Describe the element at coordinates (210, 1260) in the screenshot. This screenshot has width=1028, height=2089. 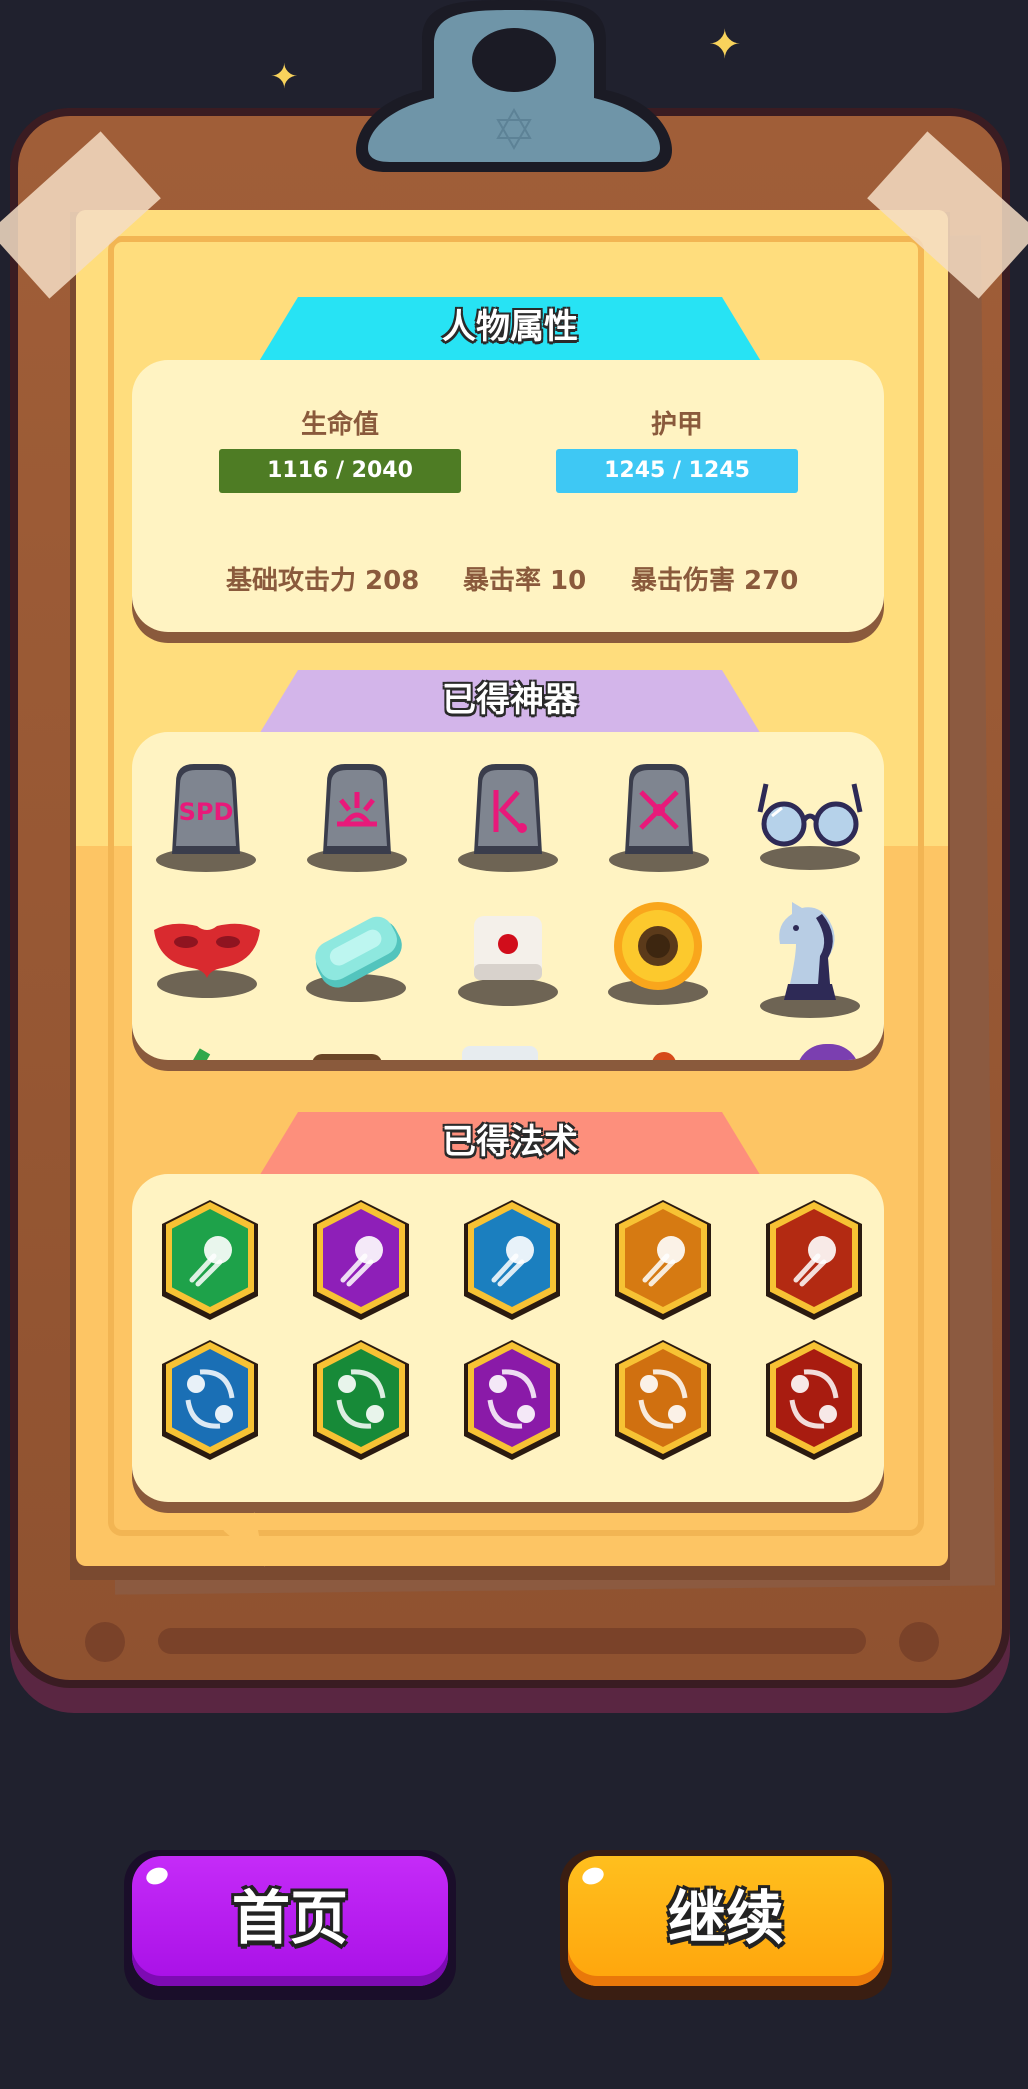
I see `green-shot-badge-icon` at that location.